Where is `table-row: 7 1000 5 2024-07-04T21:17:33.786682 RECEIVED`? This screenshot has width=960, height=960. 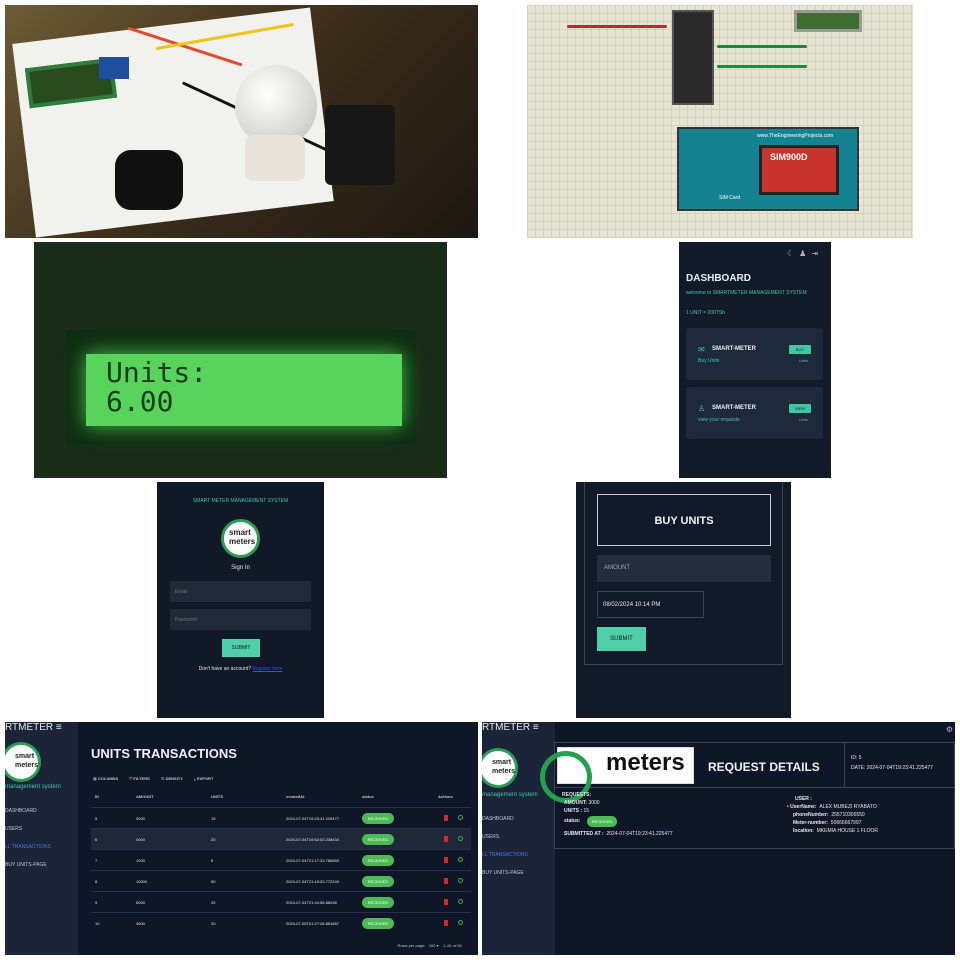 table-row: 7 1000 5 2024-07-04T21:17:33.786682 RECEIVED is located at coordinates (281, 859).